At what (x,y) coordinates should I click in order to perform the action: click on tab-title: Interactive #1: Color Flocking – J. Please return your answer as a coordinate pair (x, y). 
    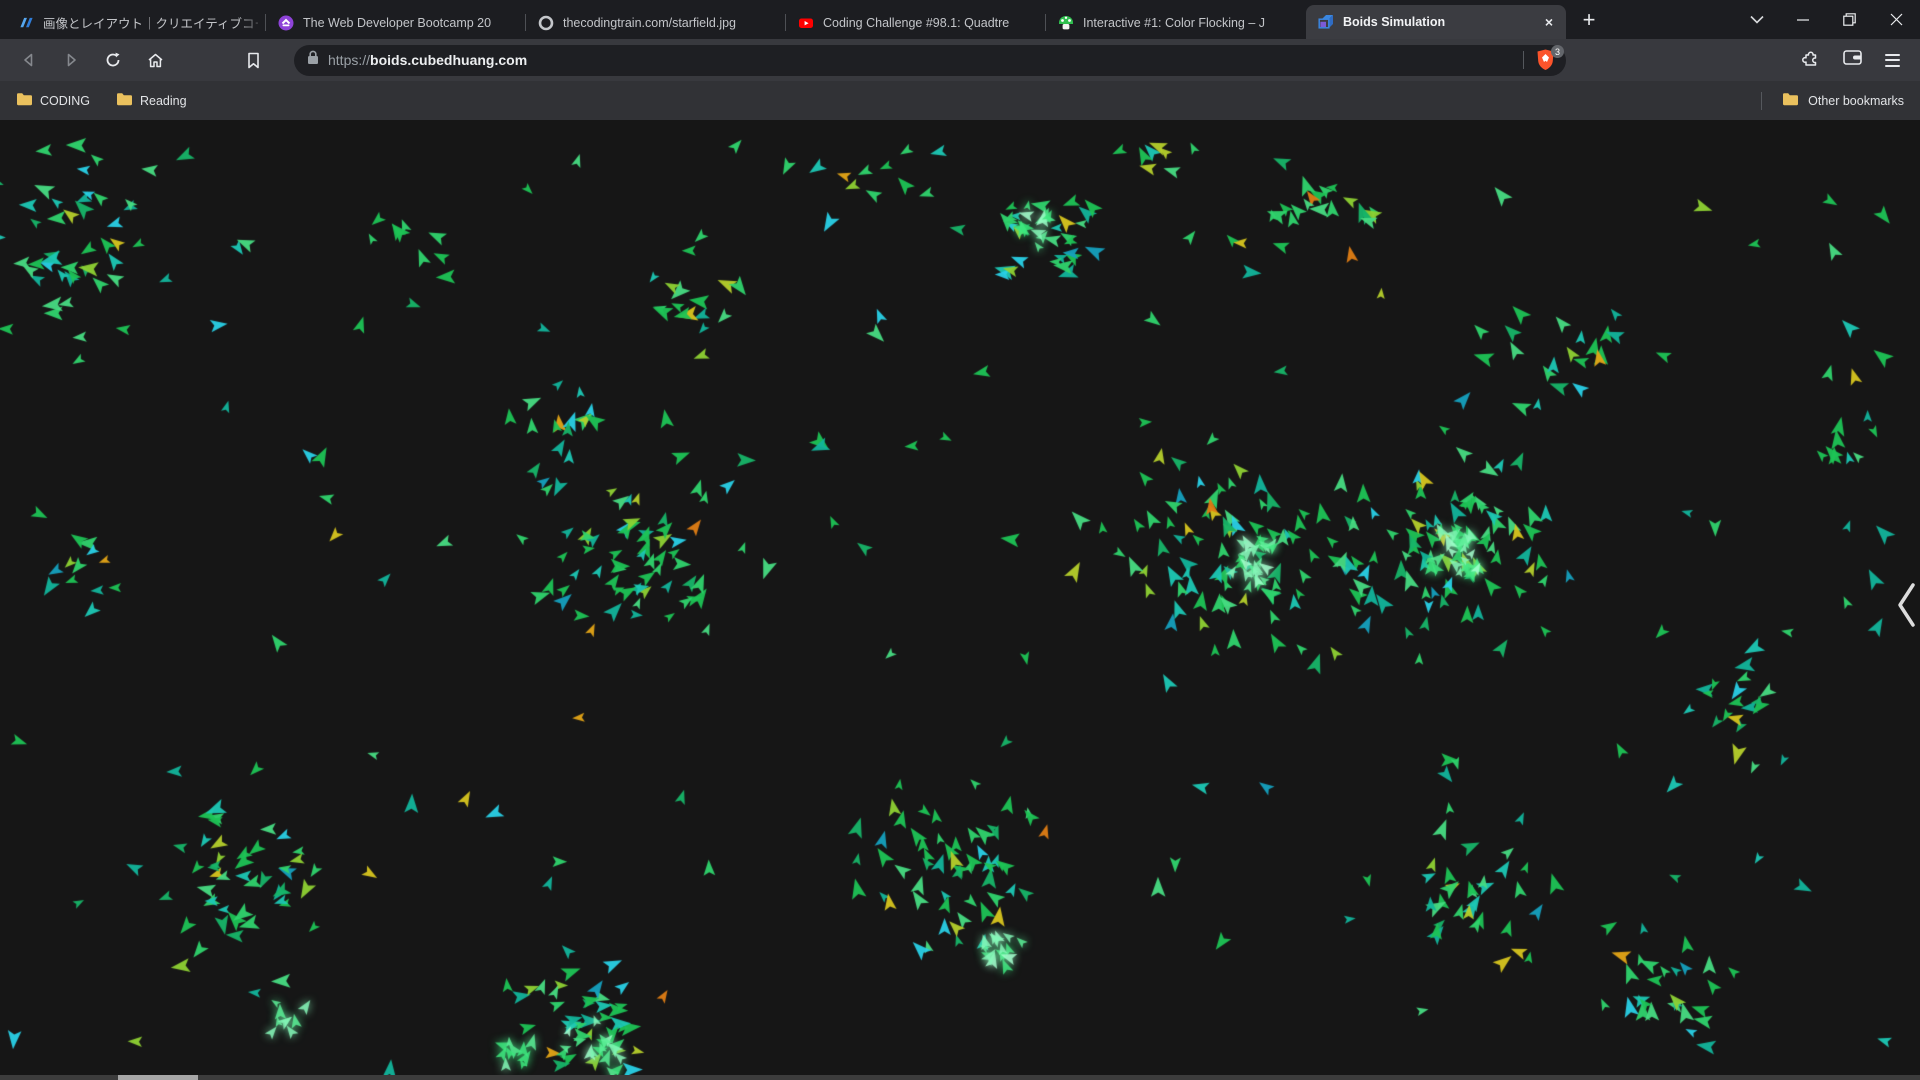
    Looking at the image, I should click on (1174, 22).